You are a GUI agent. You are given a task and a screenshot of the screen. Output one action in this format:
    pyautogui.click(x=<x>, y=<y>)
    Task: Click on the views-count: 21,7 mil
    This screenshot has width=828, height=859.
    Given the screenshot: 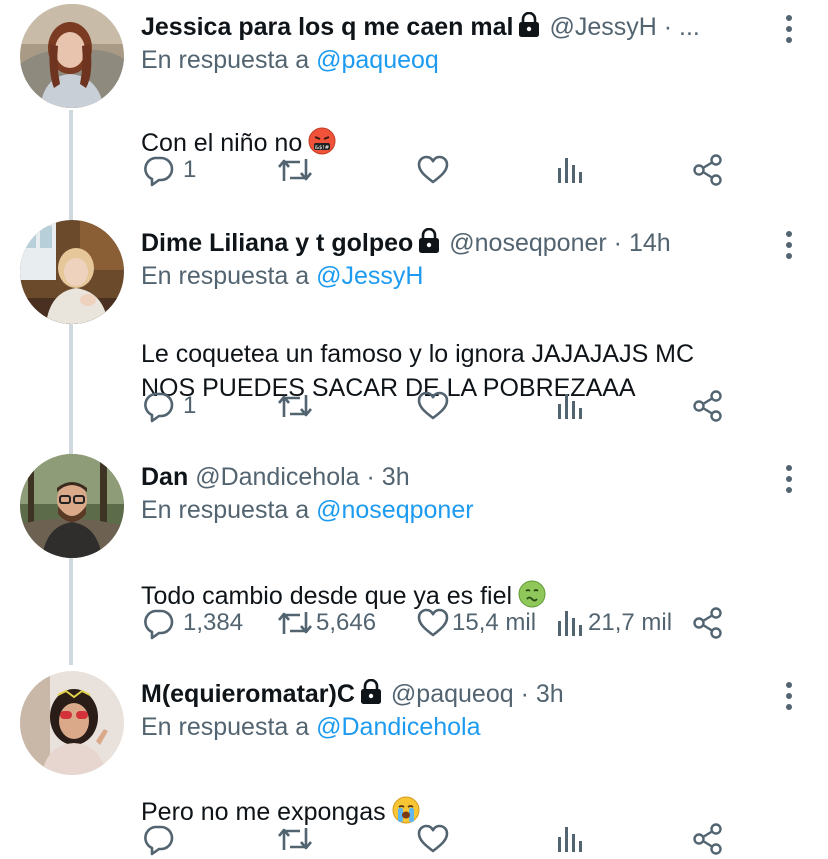 What is the action you would take?
    pyautogui.click(x=630, y=622)
    